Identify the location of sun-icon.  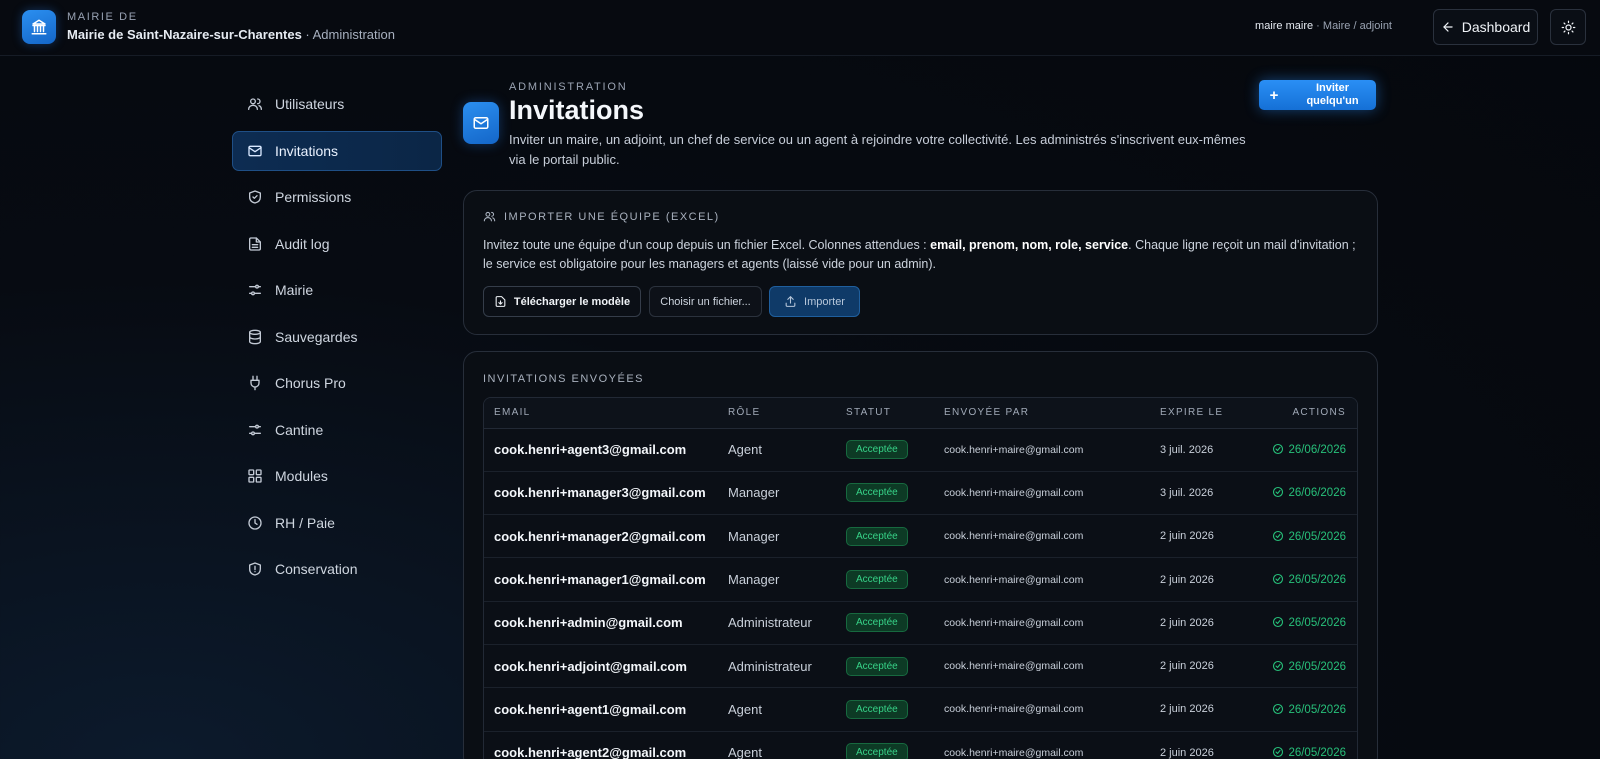
(1568, 27).